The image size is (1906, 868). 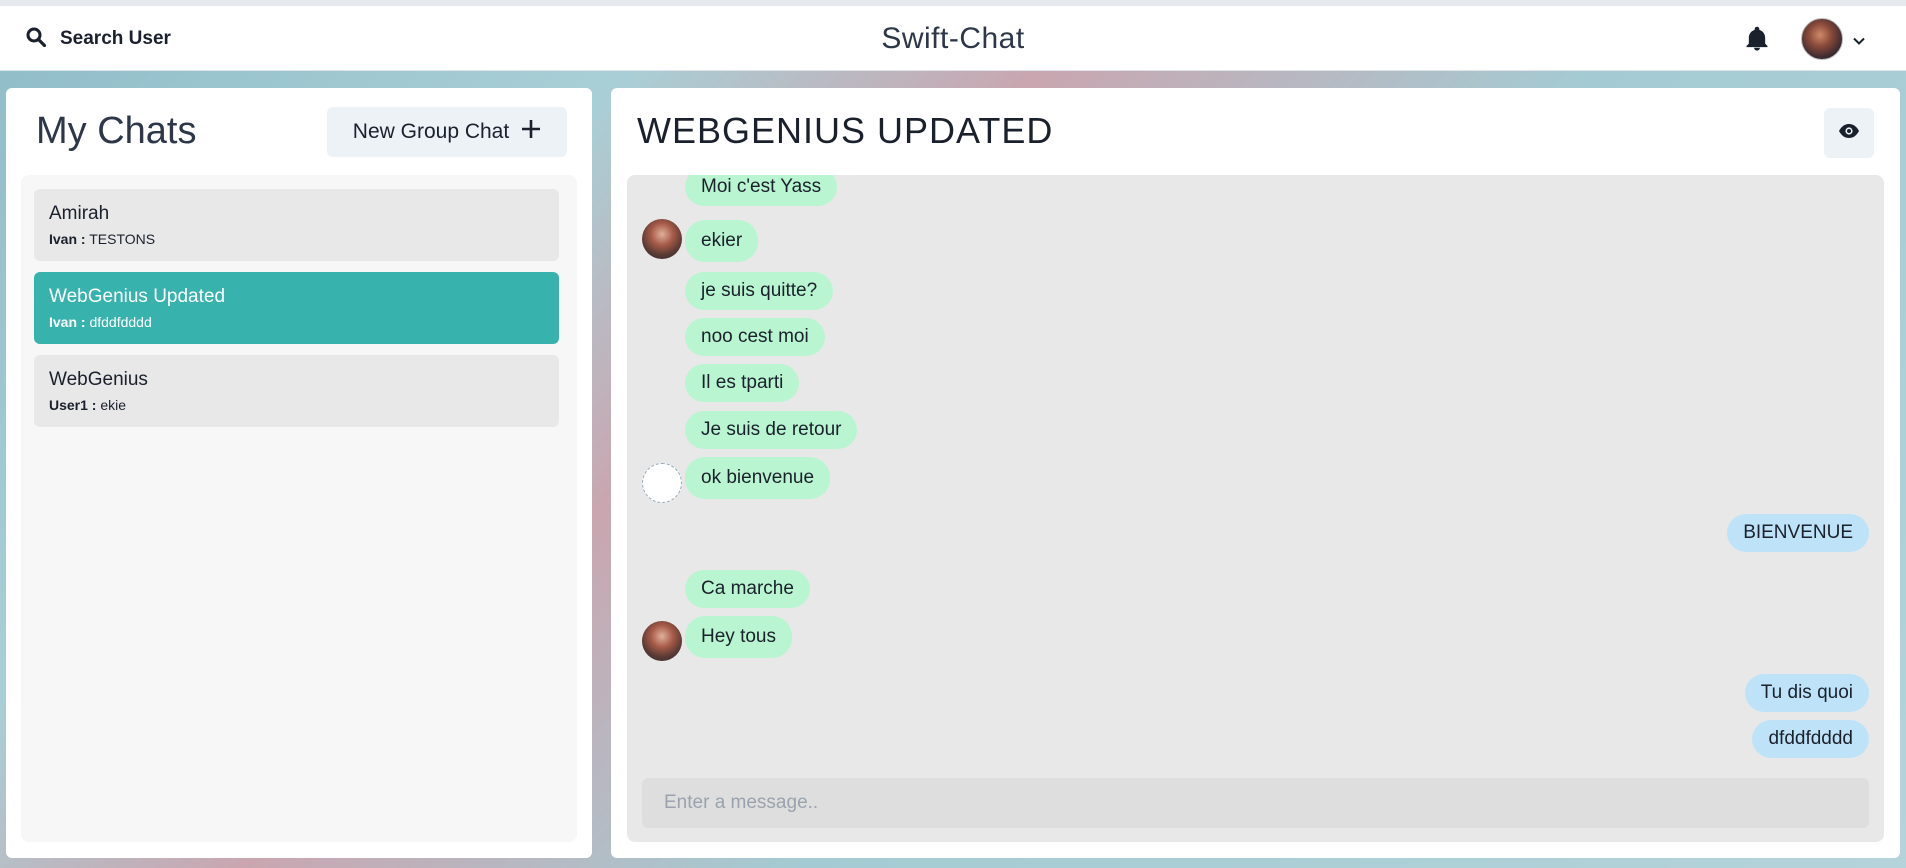 I want to click on chat-title: WEBGENIUS UPDATED, so click(x=845, y=130).